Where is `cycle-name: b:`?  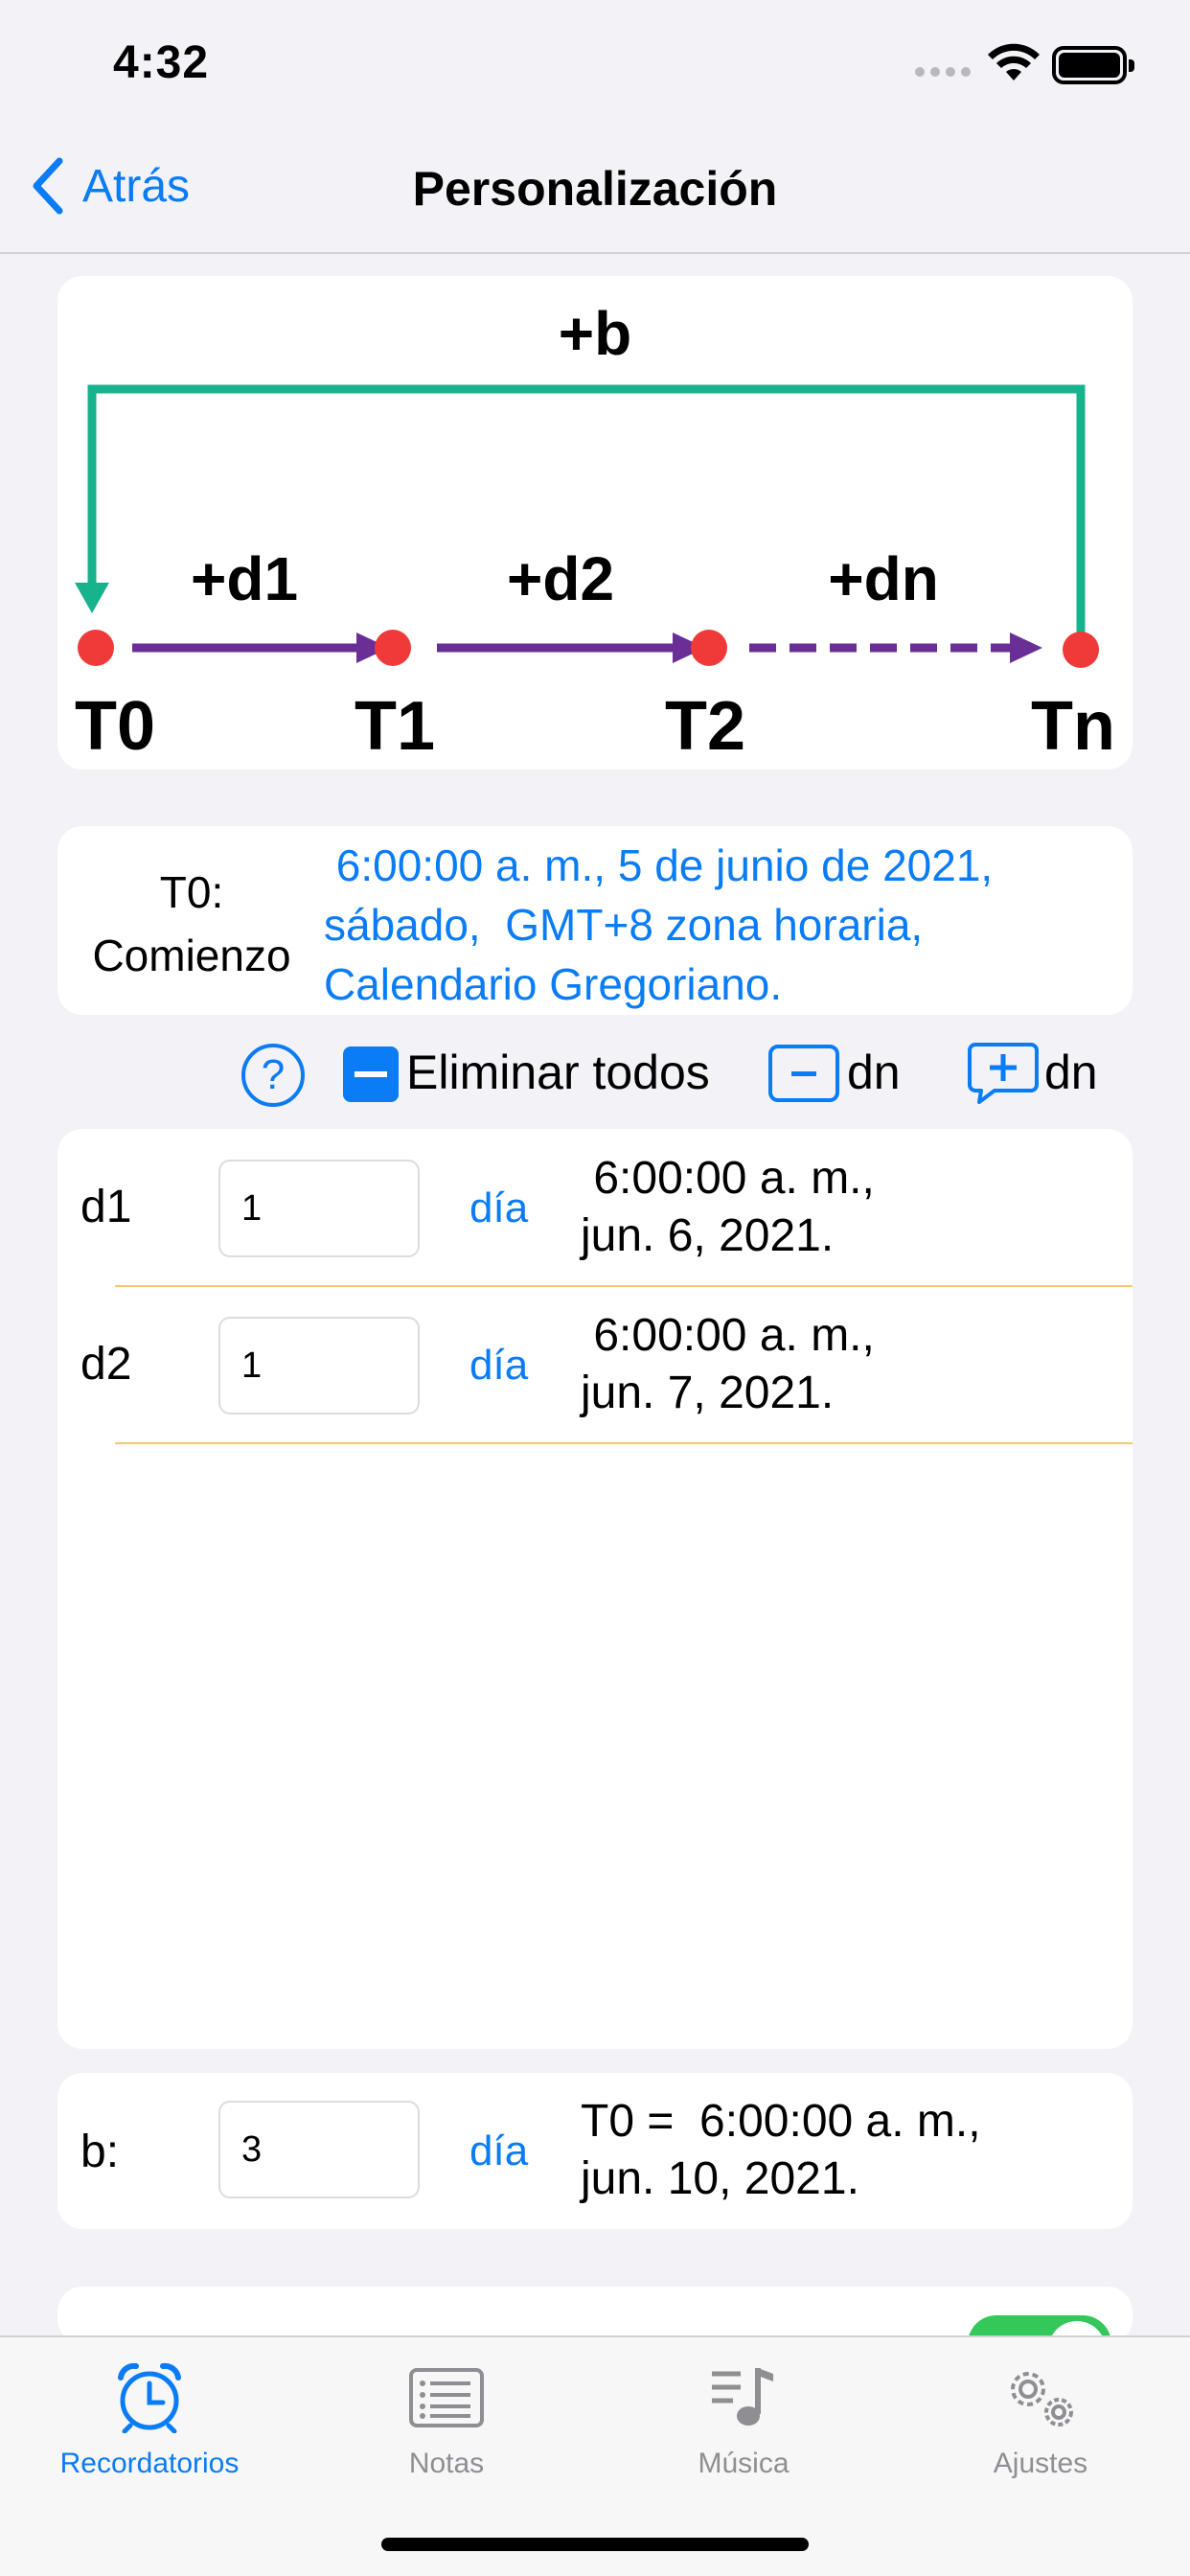 cycle-name: b: is located at coordinates (100, 2152).